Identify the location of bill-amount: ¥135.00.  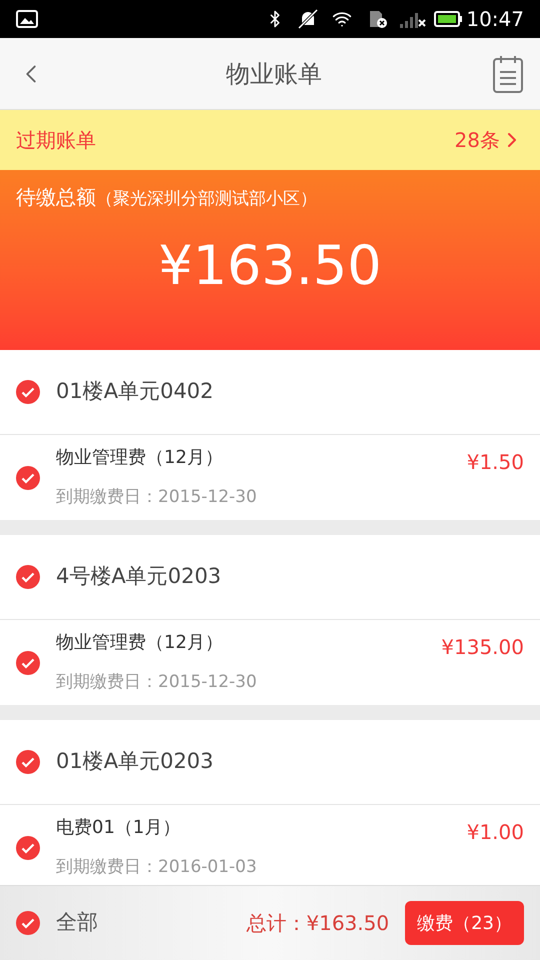
(482, 647).